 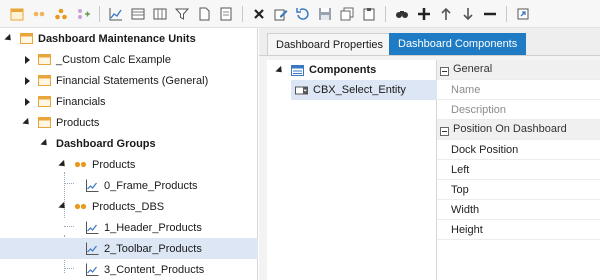 I want to click on property-row-width: Width, so click(x=518, y=210).